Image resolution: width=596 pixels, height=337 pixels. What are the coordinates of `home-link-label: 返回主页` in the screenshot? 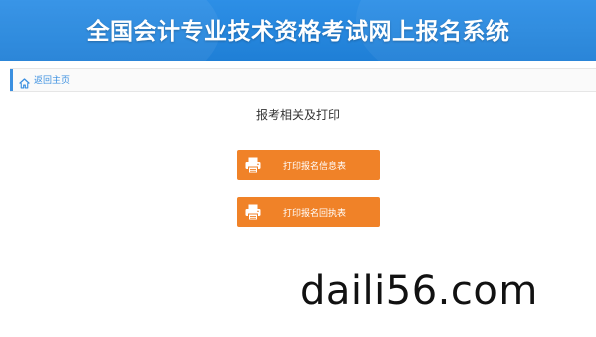 It's located at (52, 81).